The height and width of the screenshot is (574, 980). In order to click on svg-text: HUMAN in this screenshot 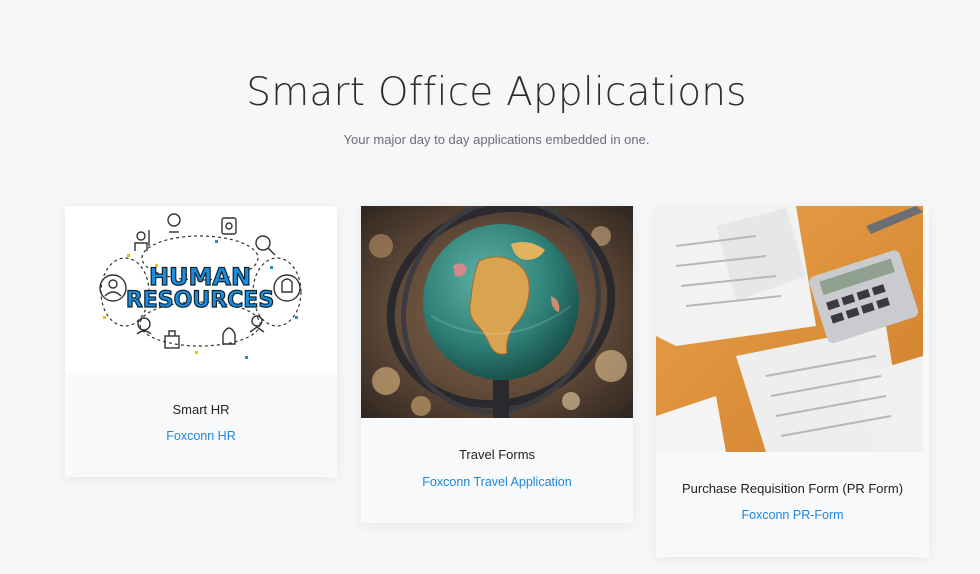, I will do `click(200, 277)`.